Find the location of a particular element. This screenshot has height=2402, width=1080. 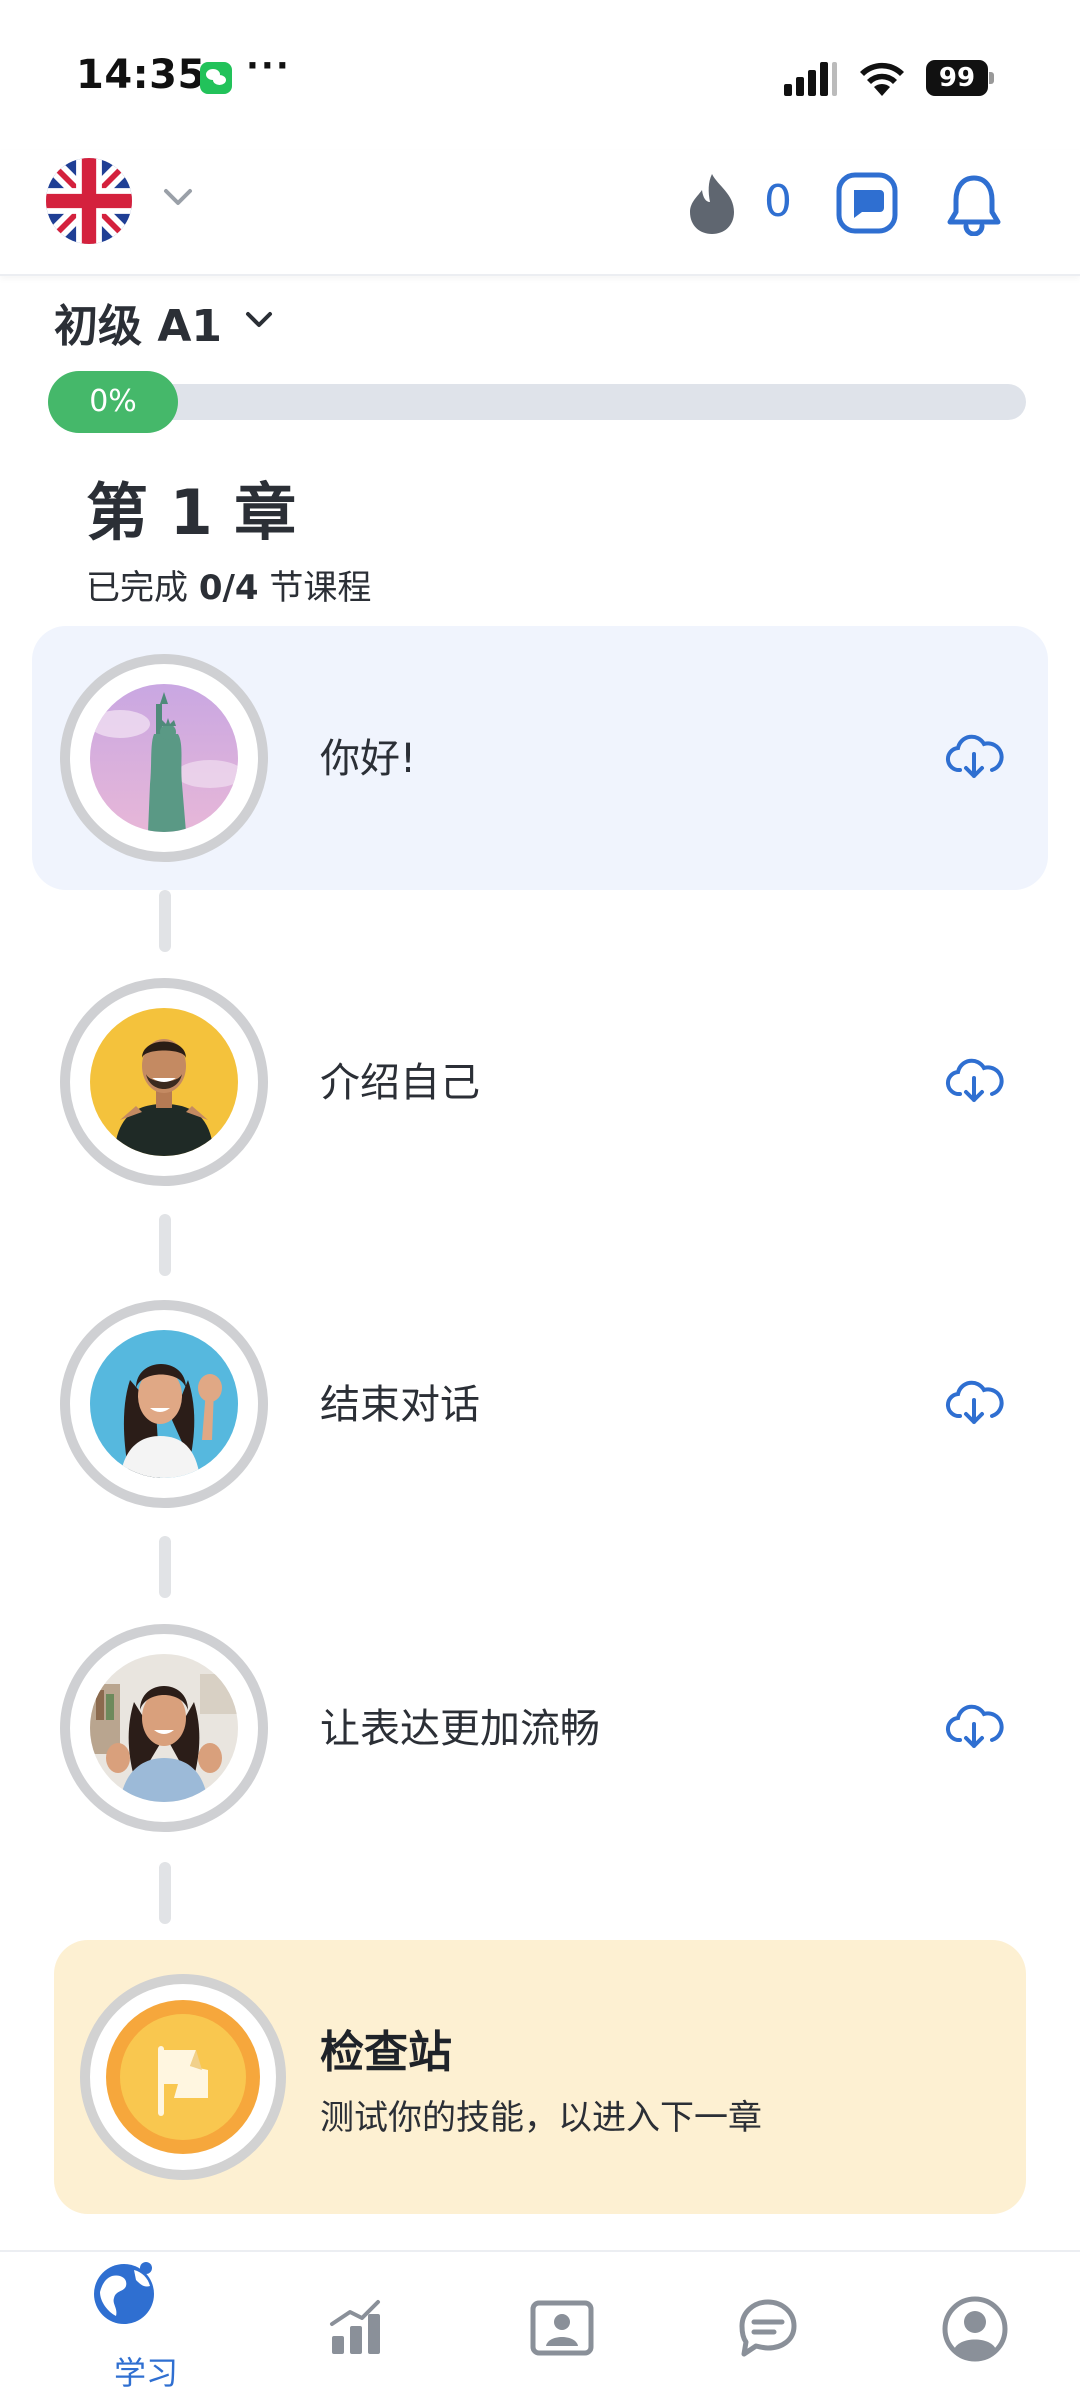

bottom-nav: 学习 is located at coordinates (540, 2325).